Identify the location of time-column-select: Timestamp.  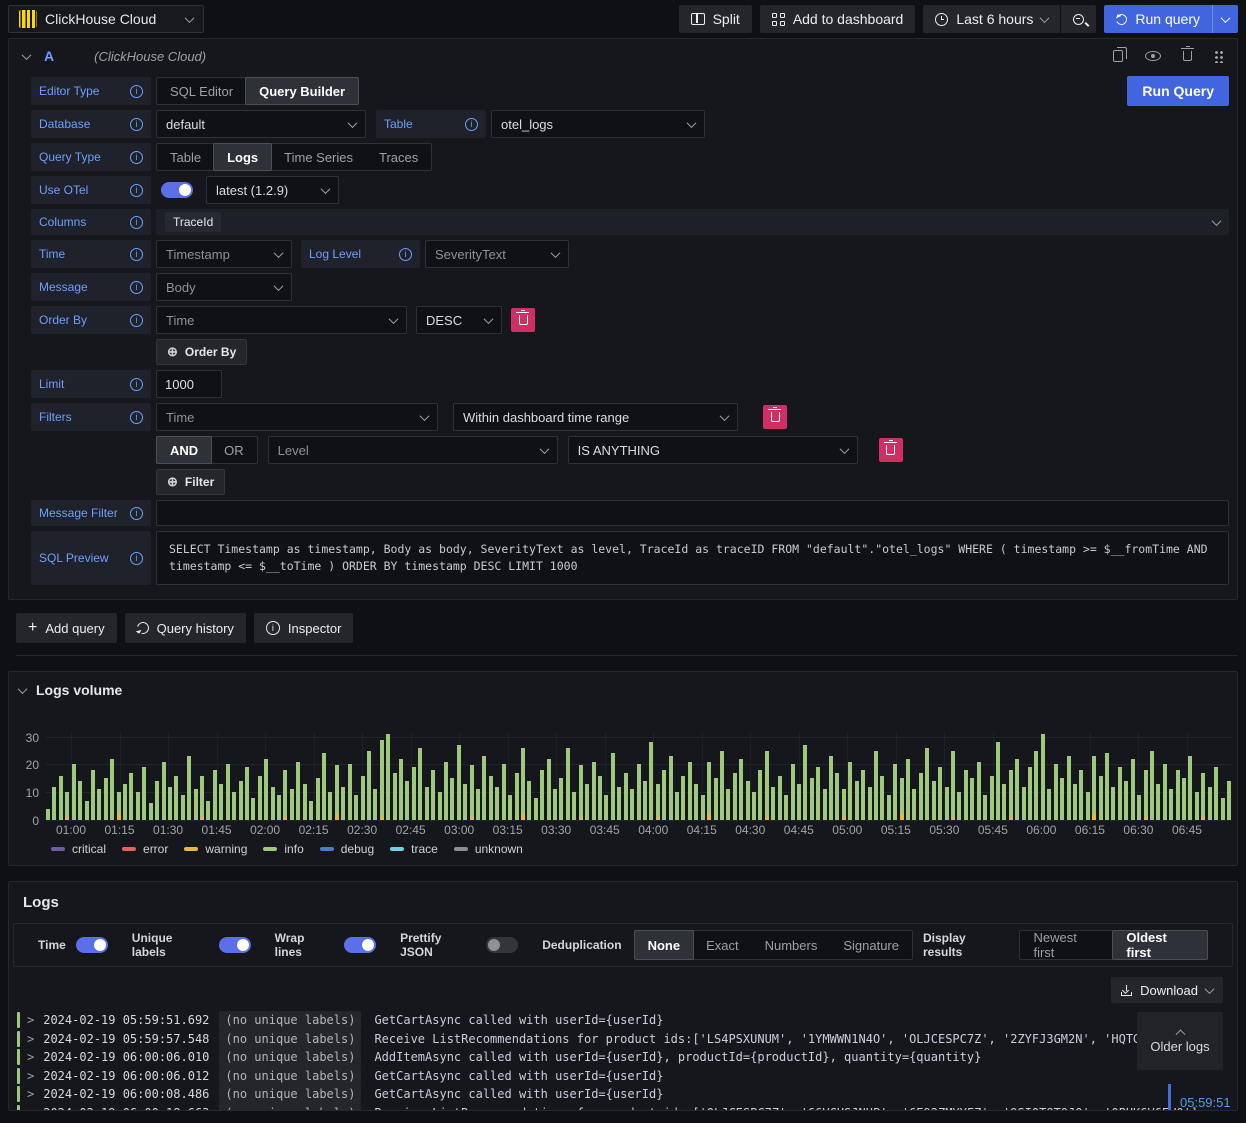
(224, 254).